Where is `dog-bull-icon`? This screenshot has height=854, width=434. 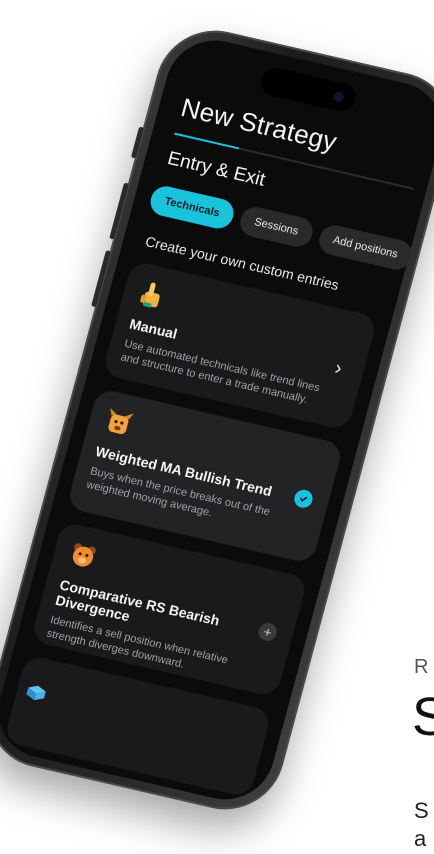
dog-bull-icon is located at coordinates (121, 421).